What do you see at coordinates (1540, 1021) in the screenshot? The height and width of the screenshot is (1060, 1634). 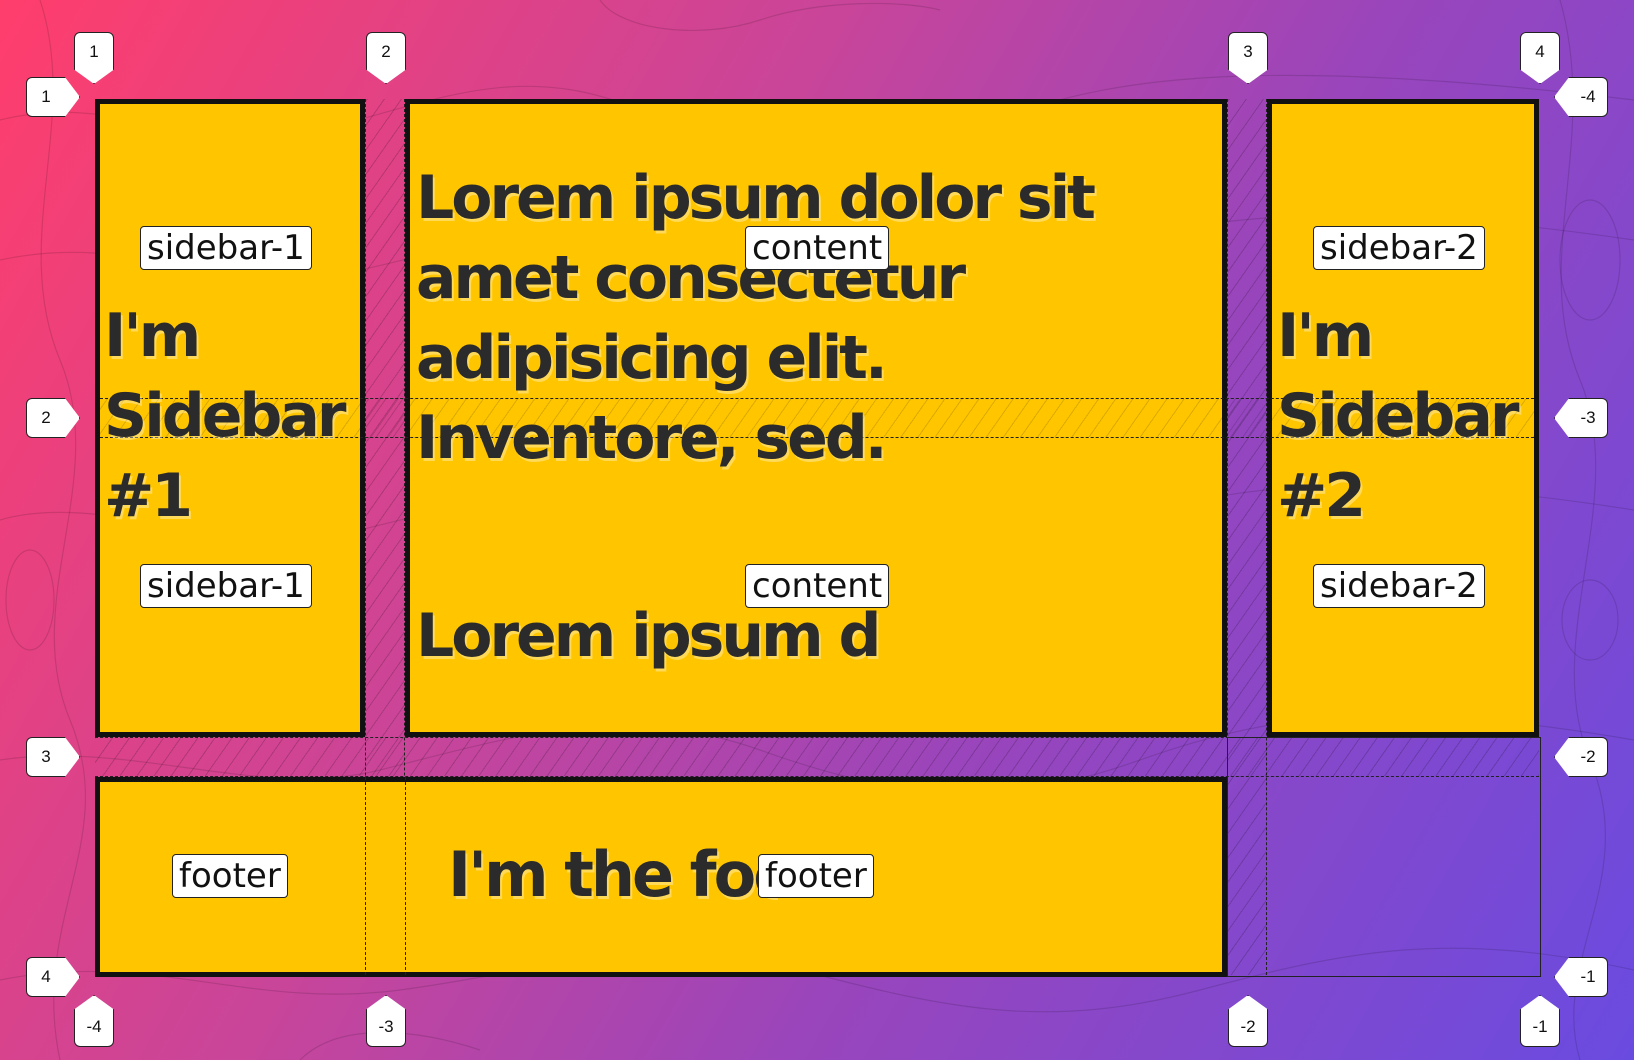 I see `column-line-marker-bottom: -1` at bounding box center [1540, 1021].